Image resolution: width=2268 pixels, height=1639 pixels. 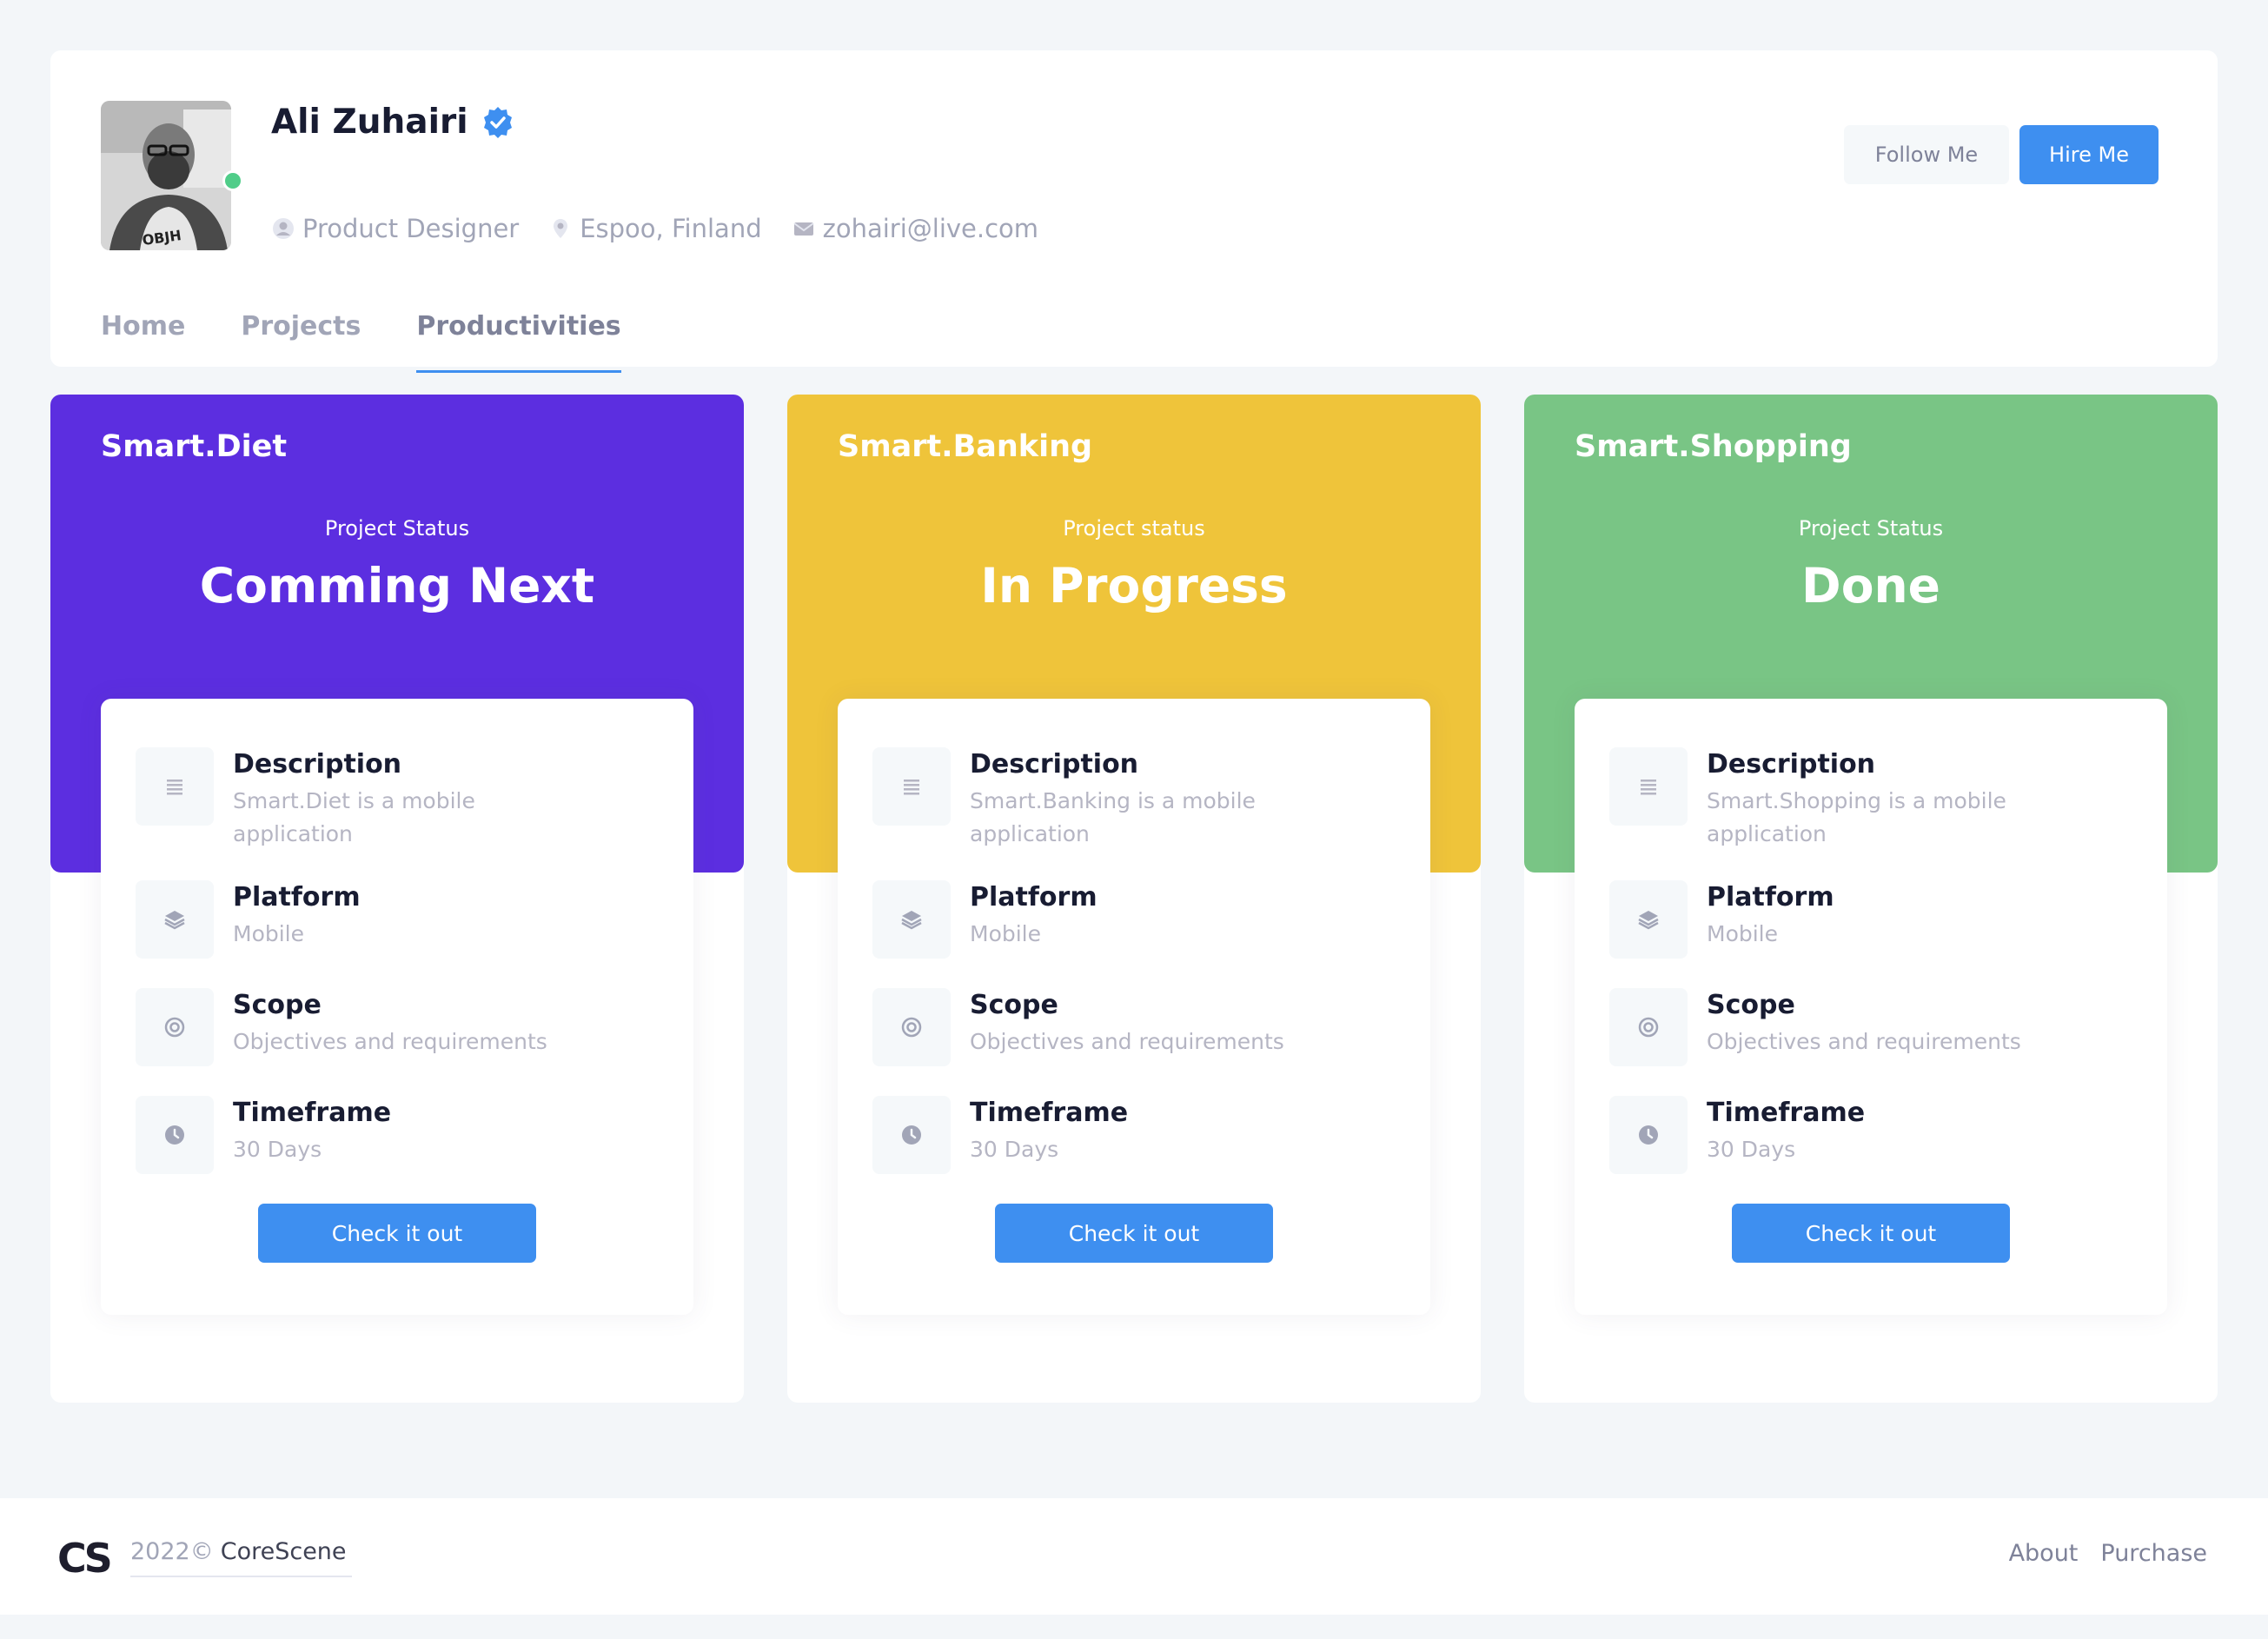 What do you see at coordinates (2089, 154) in the screenshot?
I see `hire-me-button: Hire Me` at bounding box center [2089, 154].